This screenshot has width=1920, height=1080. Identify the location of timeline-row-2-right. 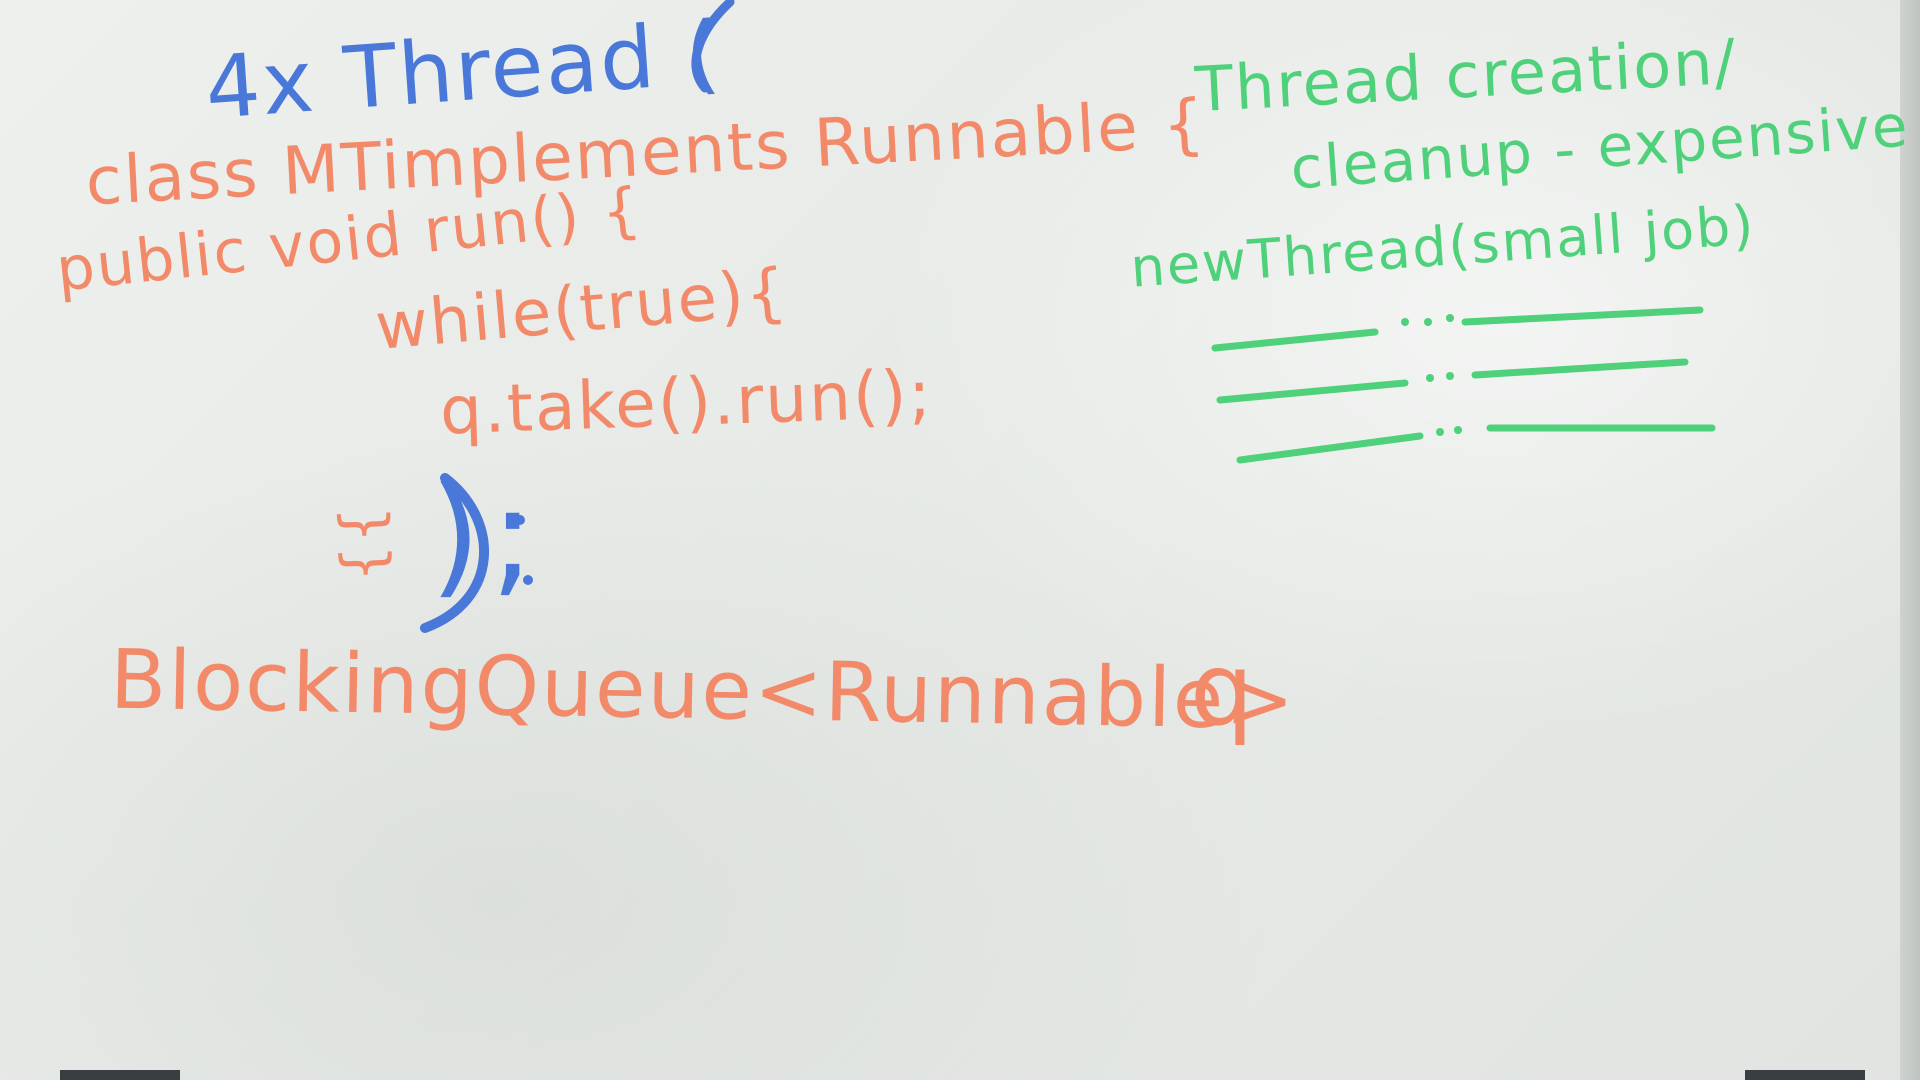
(1580, 368).